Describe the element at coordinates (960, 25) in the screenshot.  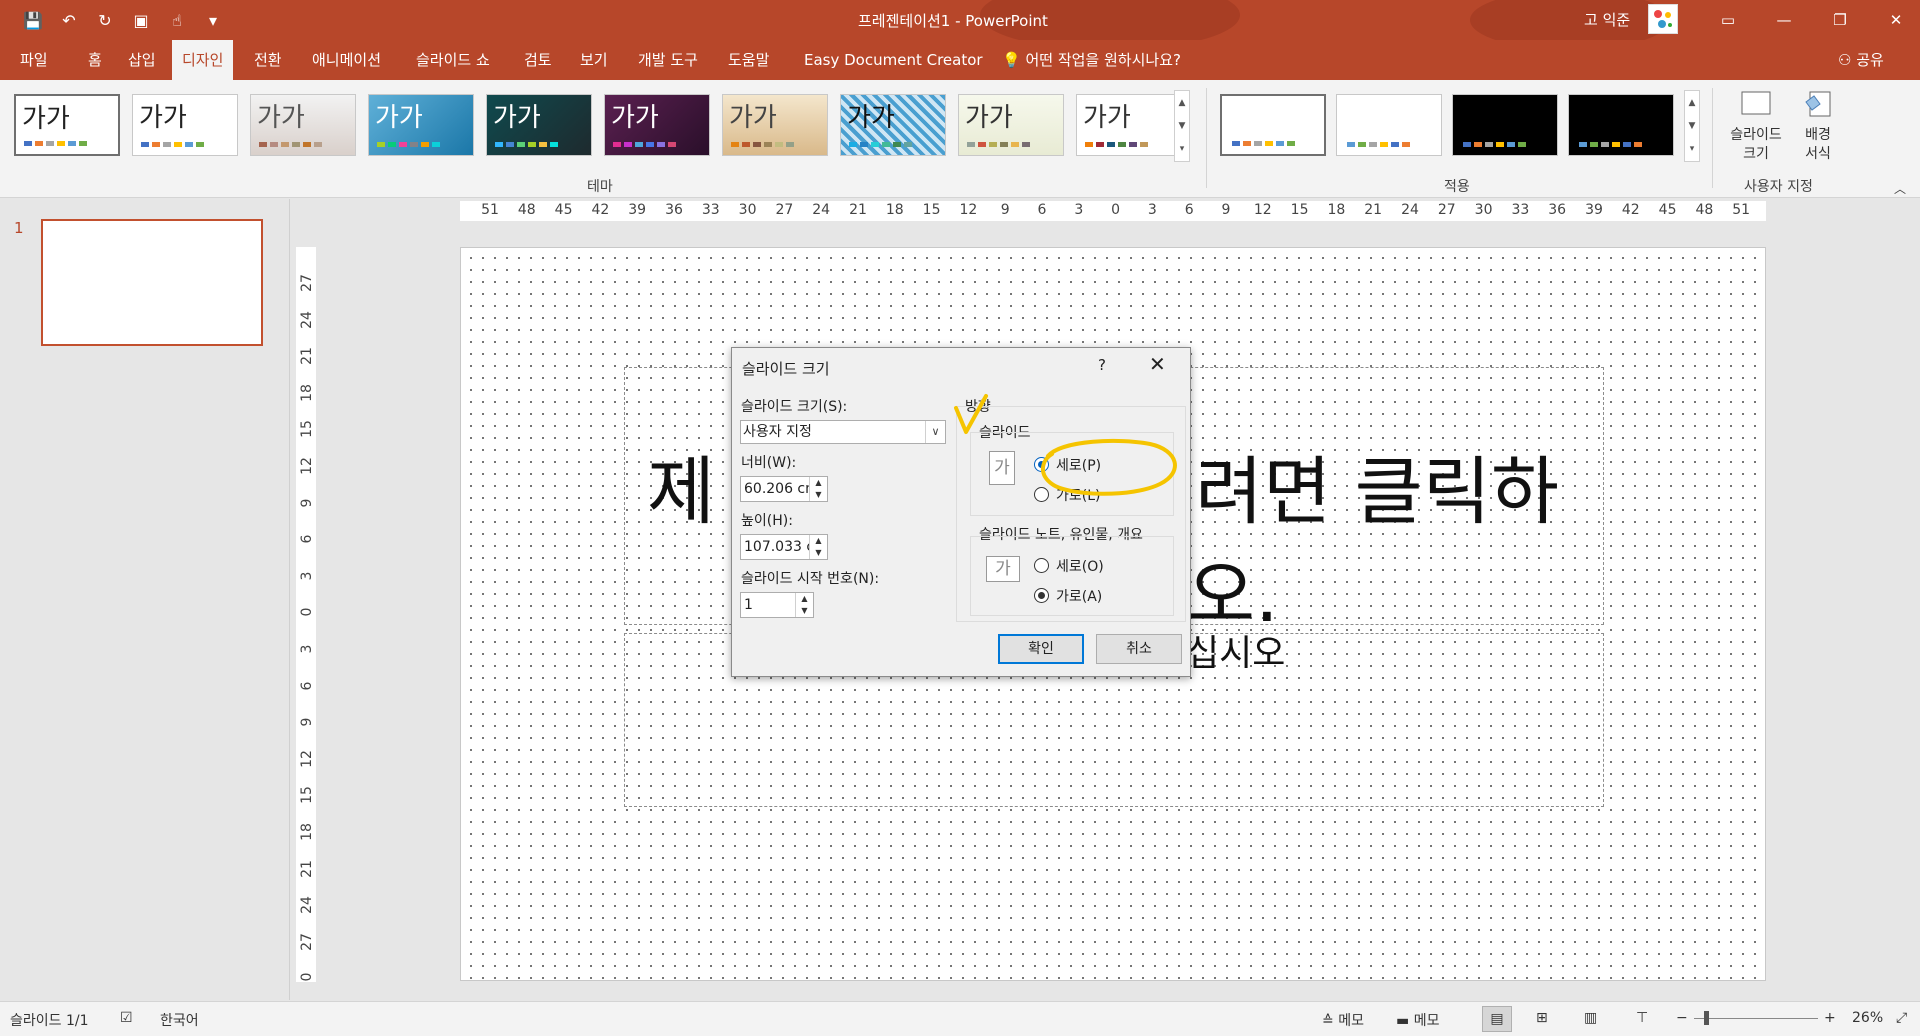
I see `title-bar: 💾 ↶ ↻ ▣ ☝ ▾ 프레젠테이션1 - PowerPoint 고 익준 ▭ — ❐ ✕` at that location.